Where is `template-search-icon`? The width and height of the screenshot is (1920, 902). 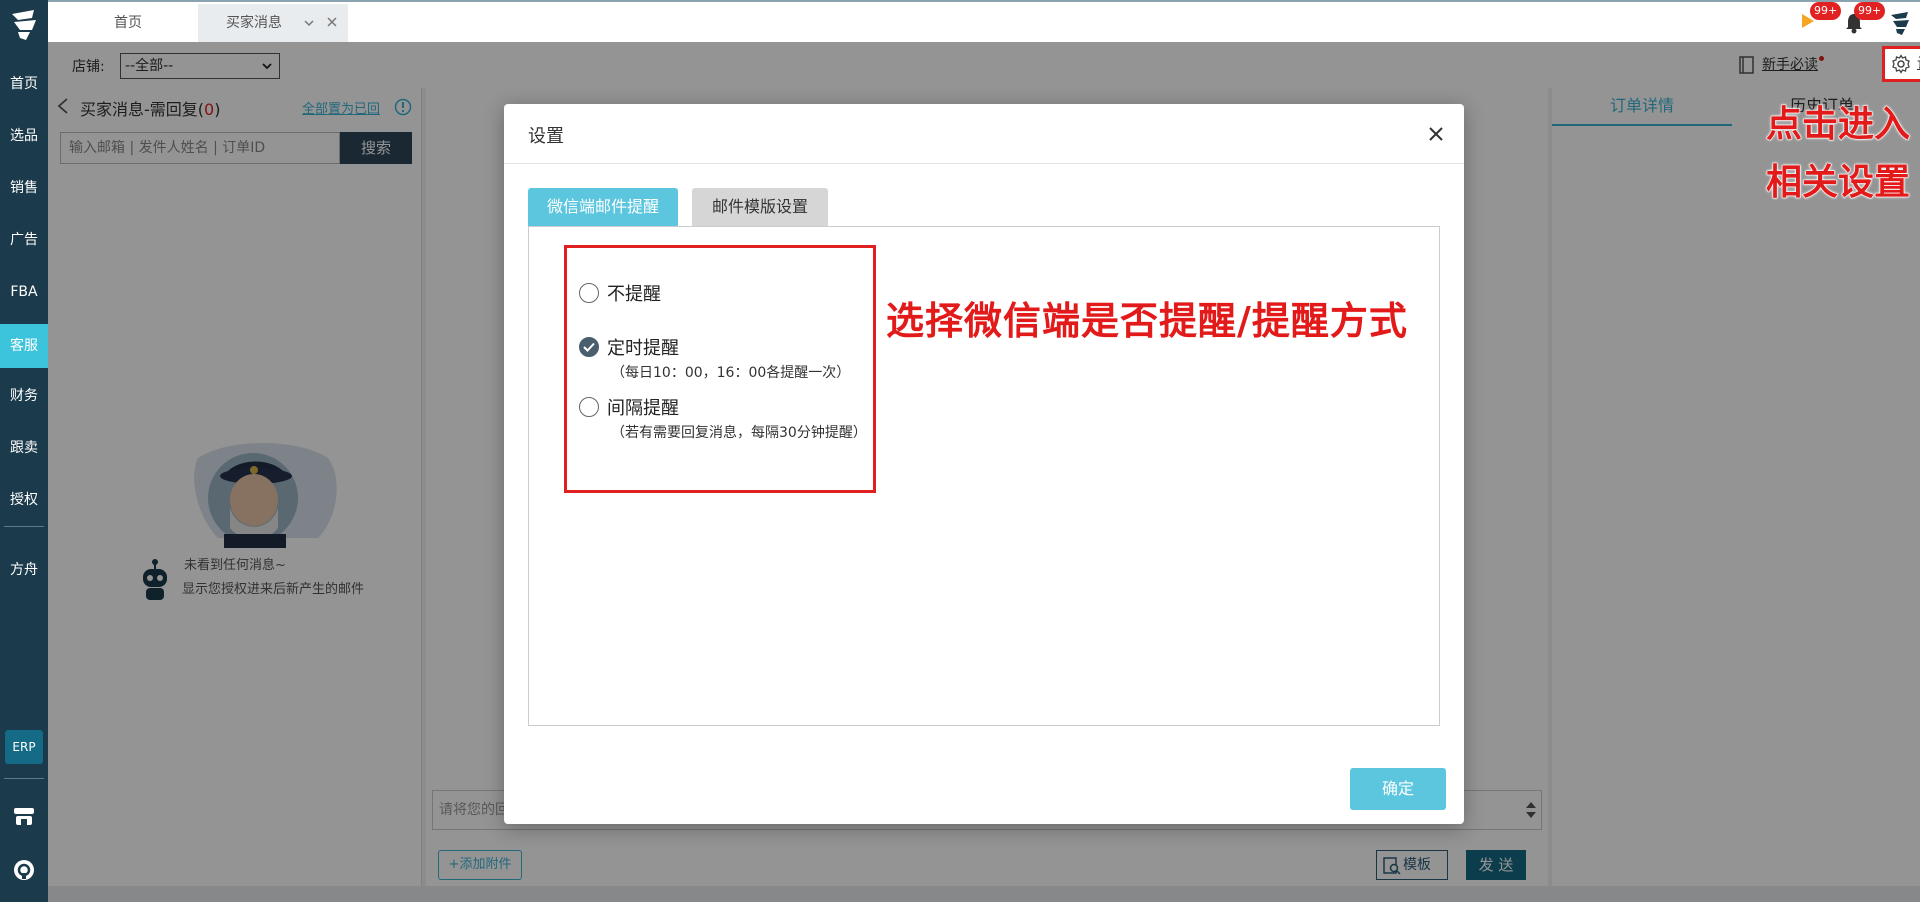 template-search-icon is located at coordinates (1392, 866).